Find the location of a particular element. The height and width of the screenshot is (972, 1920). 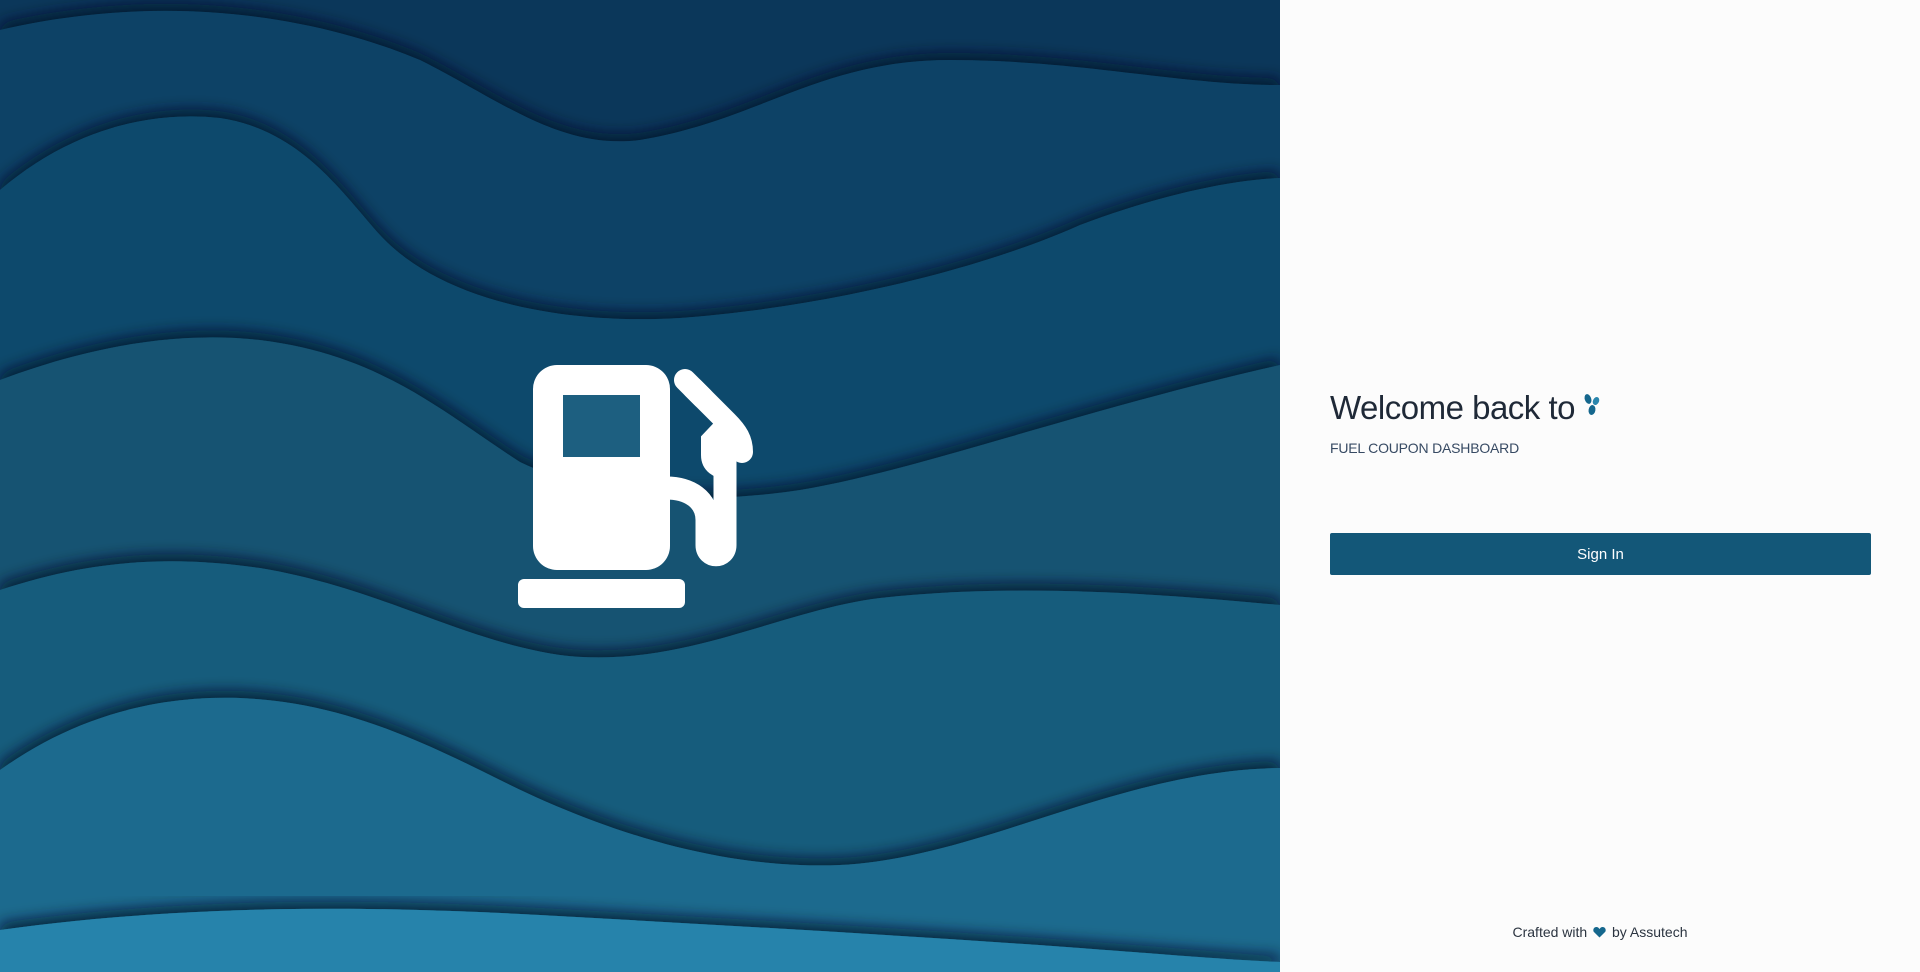

footer-prefix: Crafted with is located at coordinates (1550, 932).